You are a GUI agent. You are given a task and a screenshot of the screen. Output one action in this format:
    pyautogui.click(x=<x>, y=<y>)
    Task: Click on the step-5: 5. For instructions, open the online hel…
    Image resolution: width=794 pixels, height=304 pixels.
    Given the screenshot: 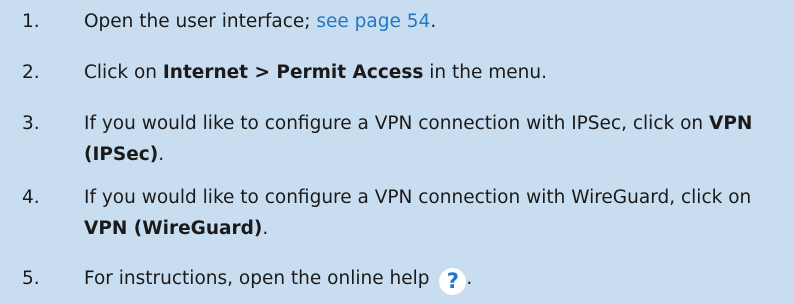 What is the action you would take?
    pyautogui.click(x=401, y=279)
    